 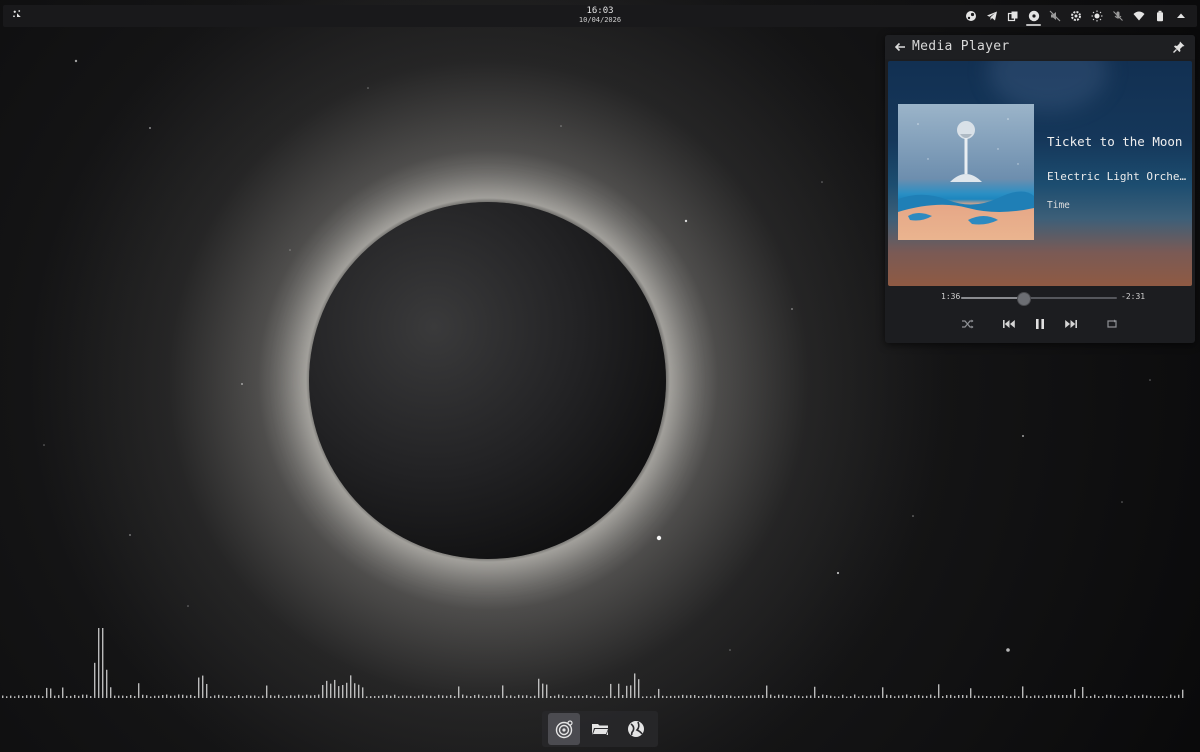 I want to click on wifi-icon, so click(x=1138, y=16).